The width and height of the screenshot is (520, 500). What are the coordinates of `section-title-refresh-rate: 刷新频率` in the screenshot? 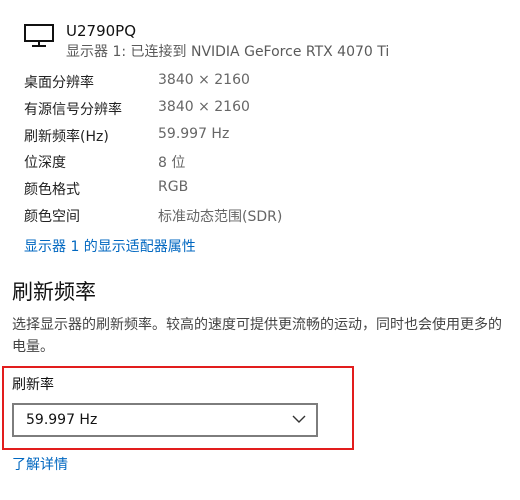 It's located at (54, 292).